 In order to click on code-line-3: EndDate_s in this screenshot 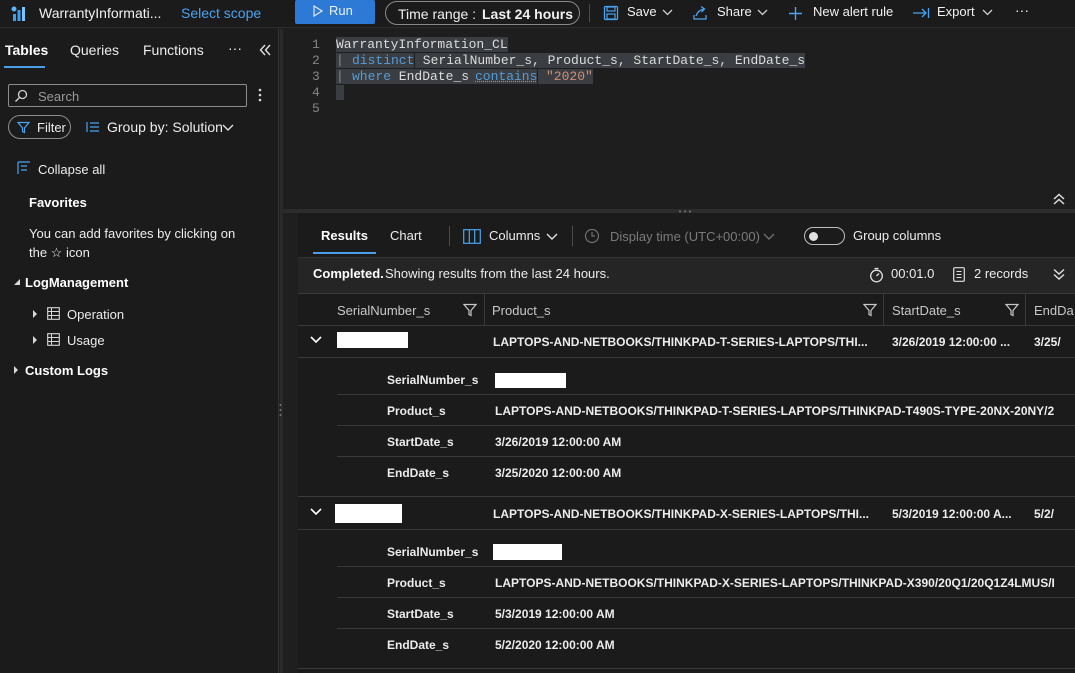, I will do `click(434, 76)`.